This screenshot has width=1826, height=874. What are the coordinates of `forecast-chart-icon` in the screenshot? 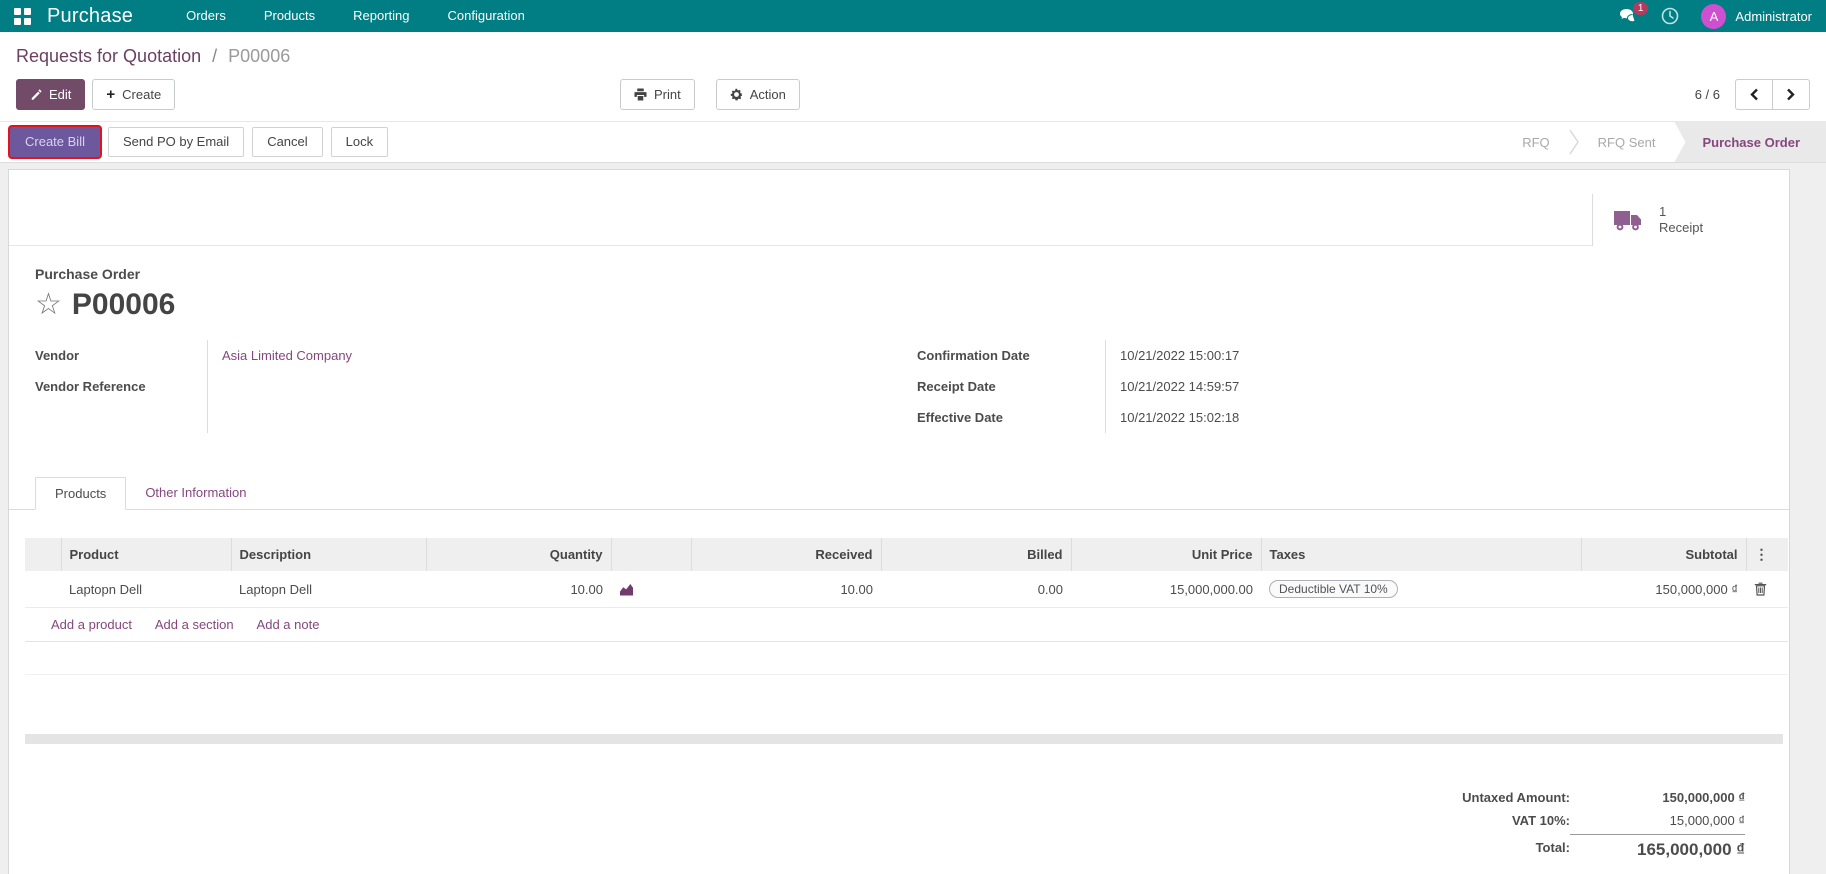 It's located at (651, 589).